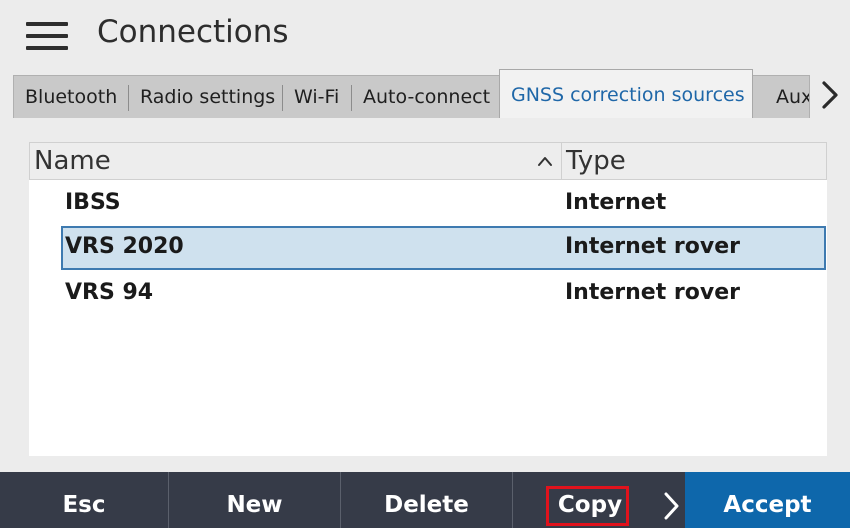  Describe the element at coordinates (545, 161) in the screenshot. I see `sort-ascending-icon` at that location.